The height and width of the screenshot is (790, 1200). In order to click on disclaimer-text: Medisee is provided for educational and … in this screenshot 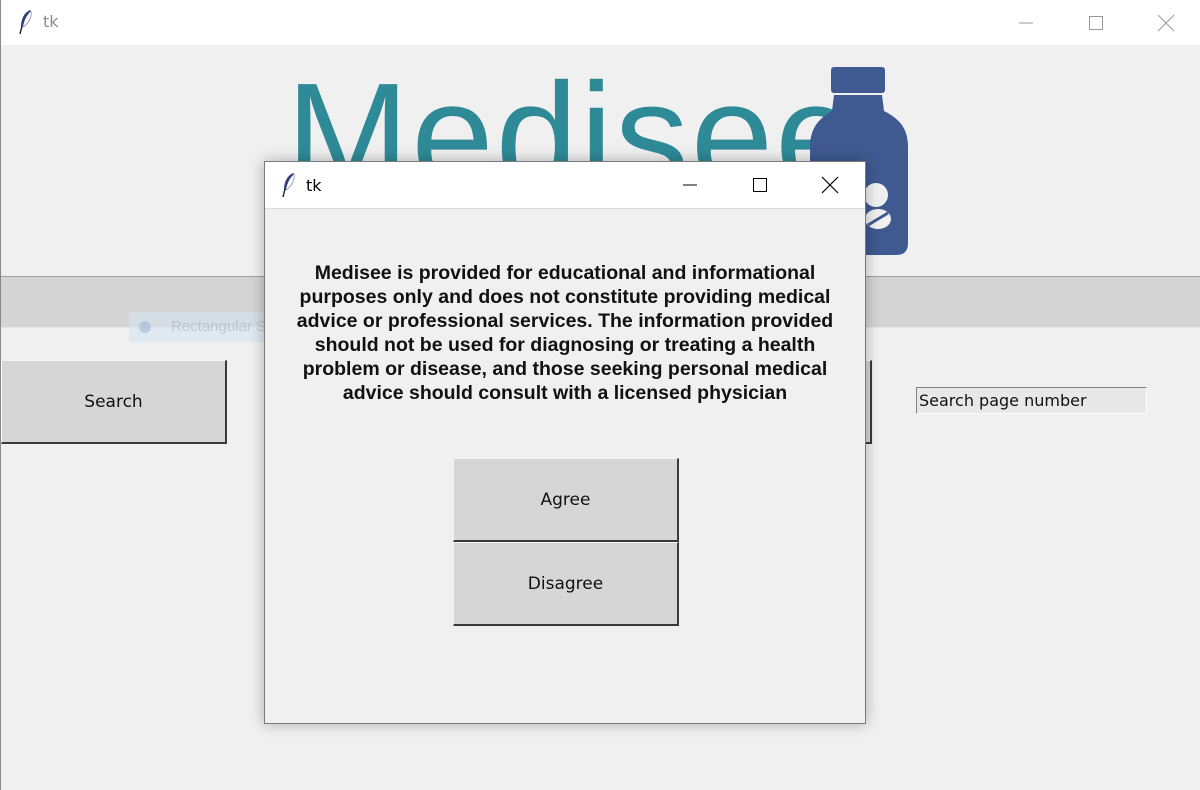, I will do `click(565, 333)`.